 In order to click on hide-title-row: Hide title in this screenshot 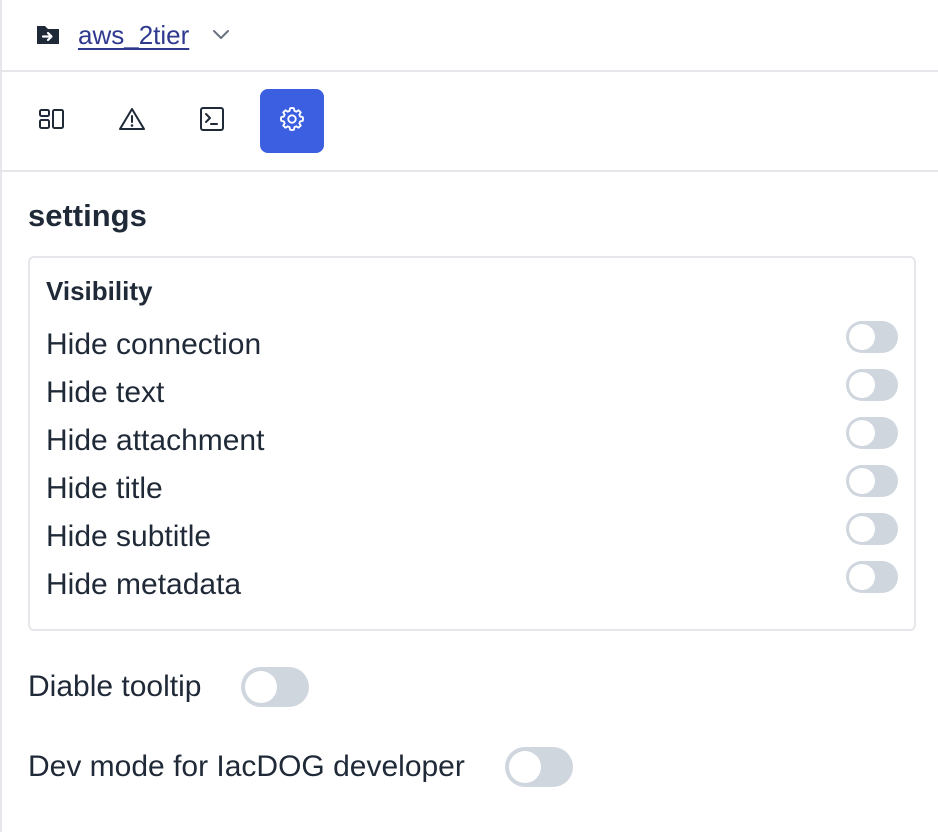, I will do `click(472, 489)`.